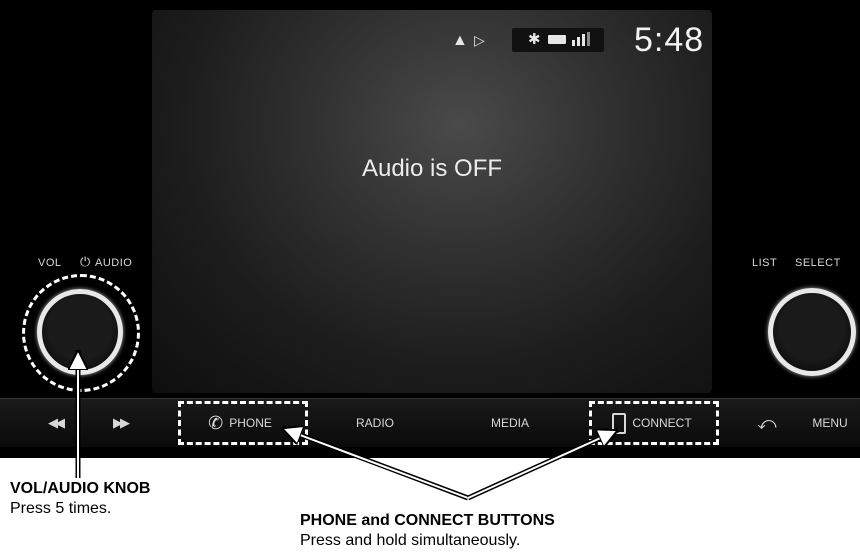  I want to click on buttons-callout-text: Press and hold simultaneously., so click(410, 540).